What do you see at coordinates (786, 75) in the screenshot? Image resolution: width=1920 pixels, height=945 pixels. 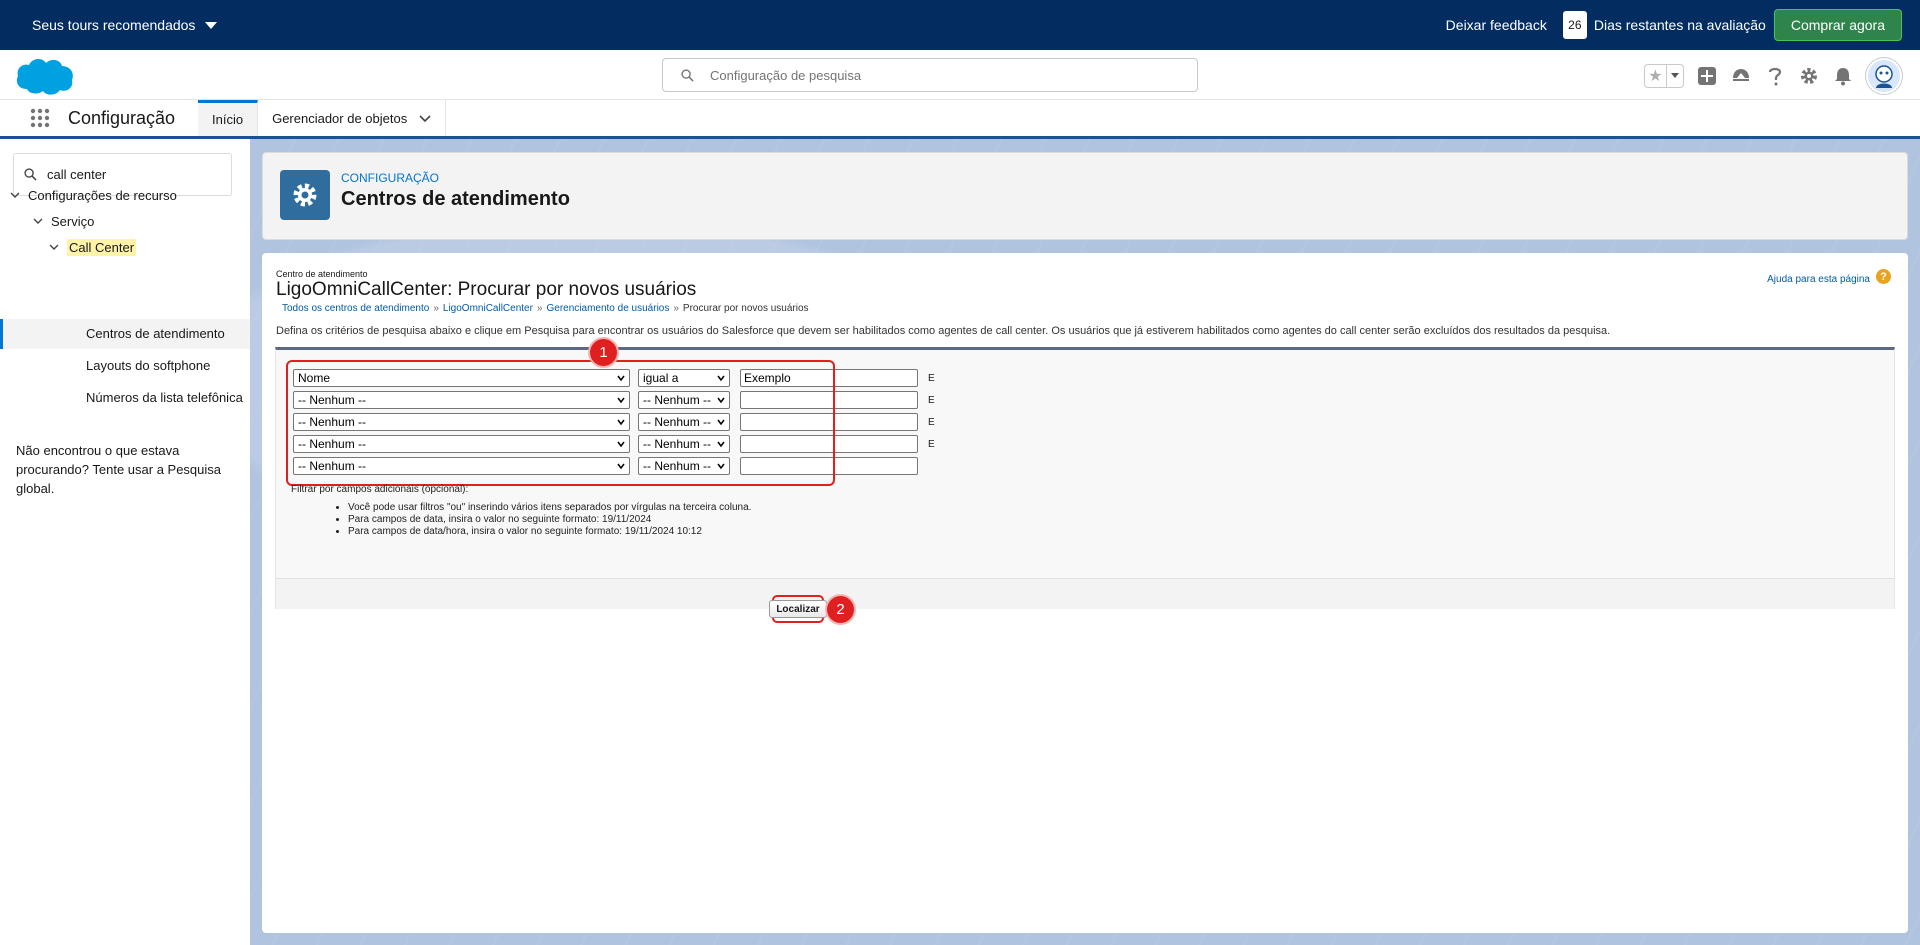 I see `search-placeholder: Configuração de pesquisa` at bounding box center [786, 75].